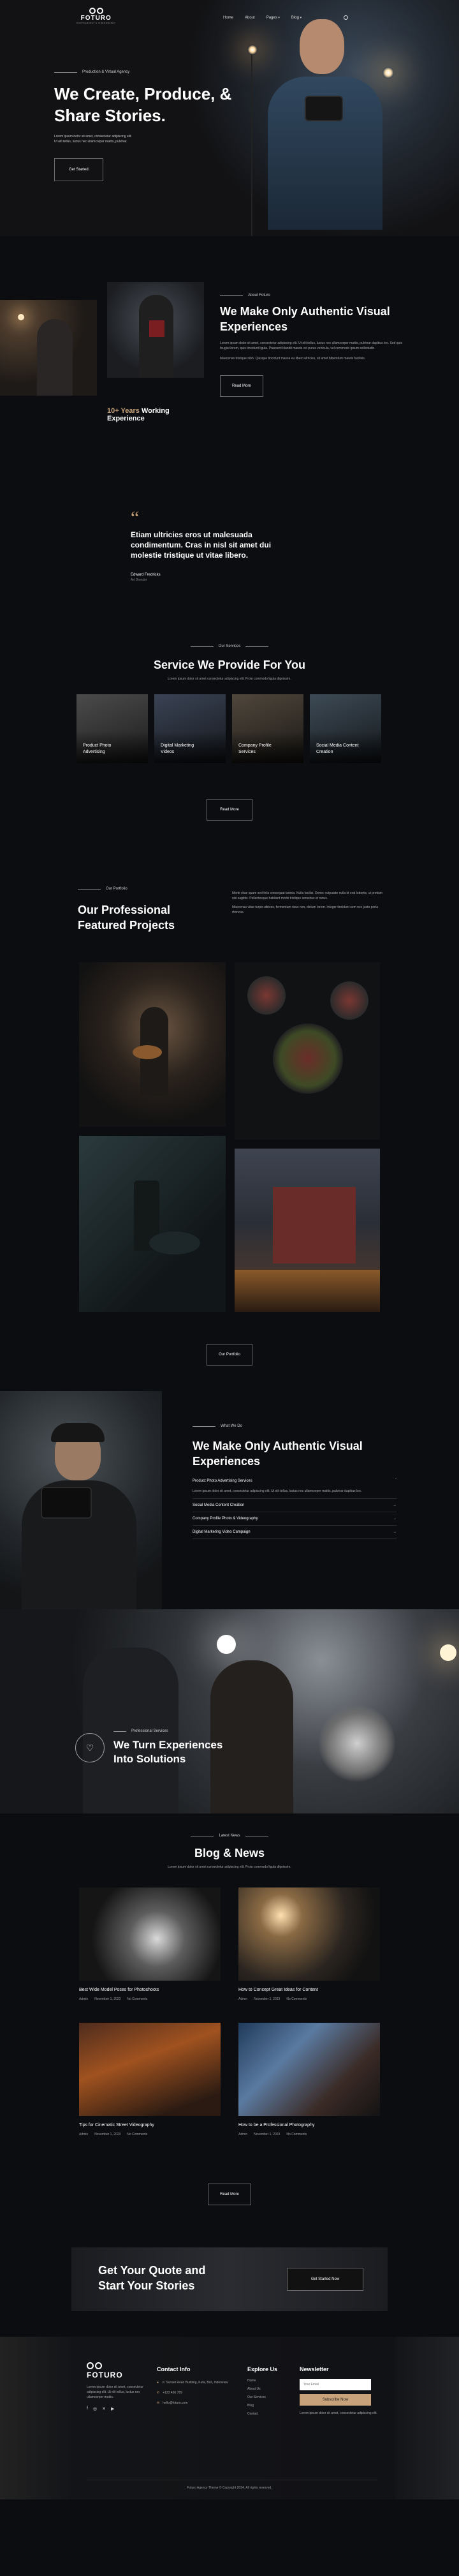  What do you see at coordinates (269, 2397) in the screenshot?
I see `footer-link-services: Our Services` at bounding box center [269, 2397].